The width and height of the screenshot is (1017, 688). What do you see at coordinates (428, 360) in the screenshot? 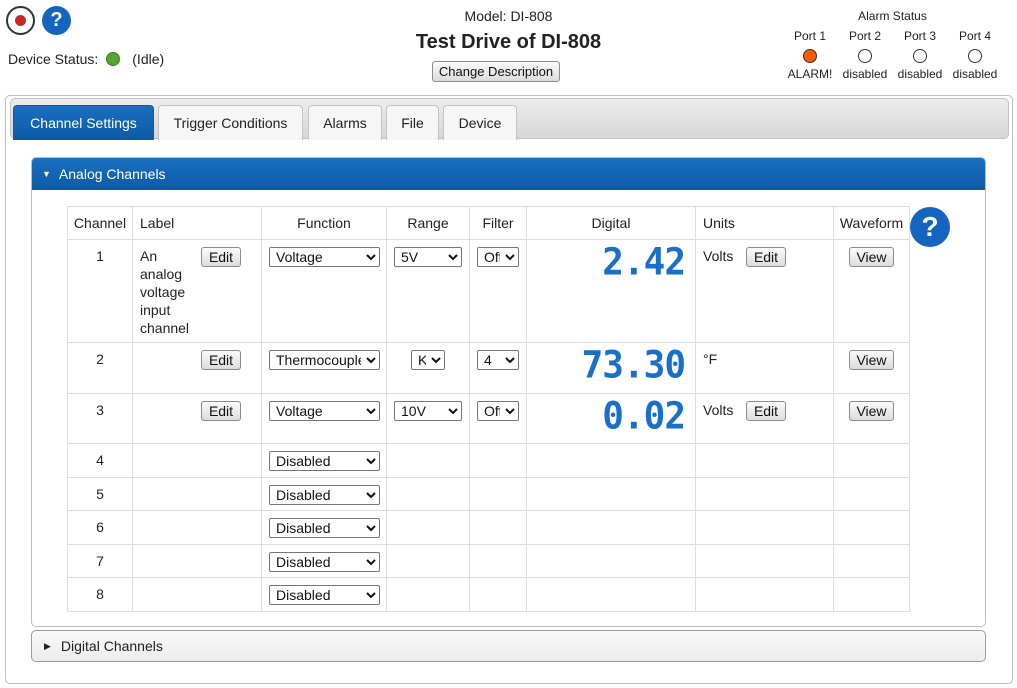
I see `range-select: K` at bounding box center [428, 360].